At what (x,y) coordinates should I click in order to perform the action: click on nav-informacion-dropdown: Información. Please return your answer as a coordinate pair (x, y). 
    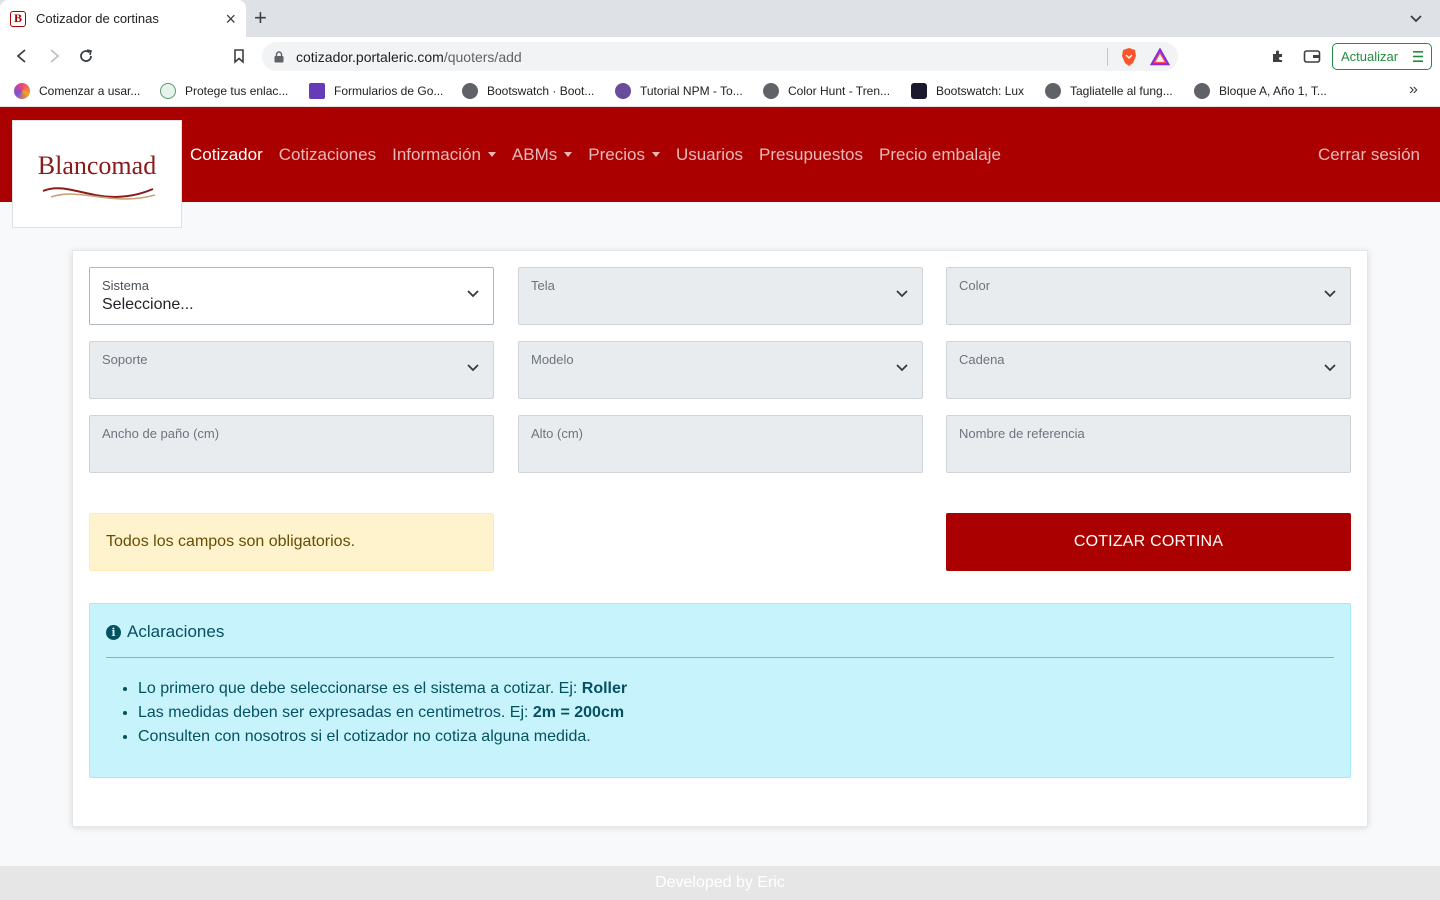
    Looking at the image, I should click on (444, 155).